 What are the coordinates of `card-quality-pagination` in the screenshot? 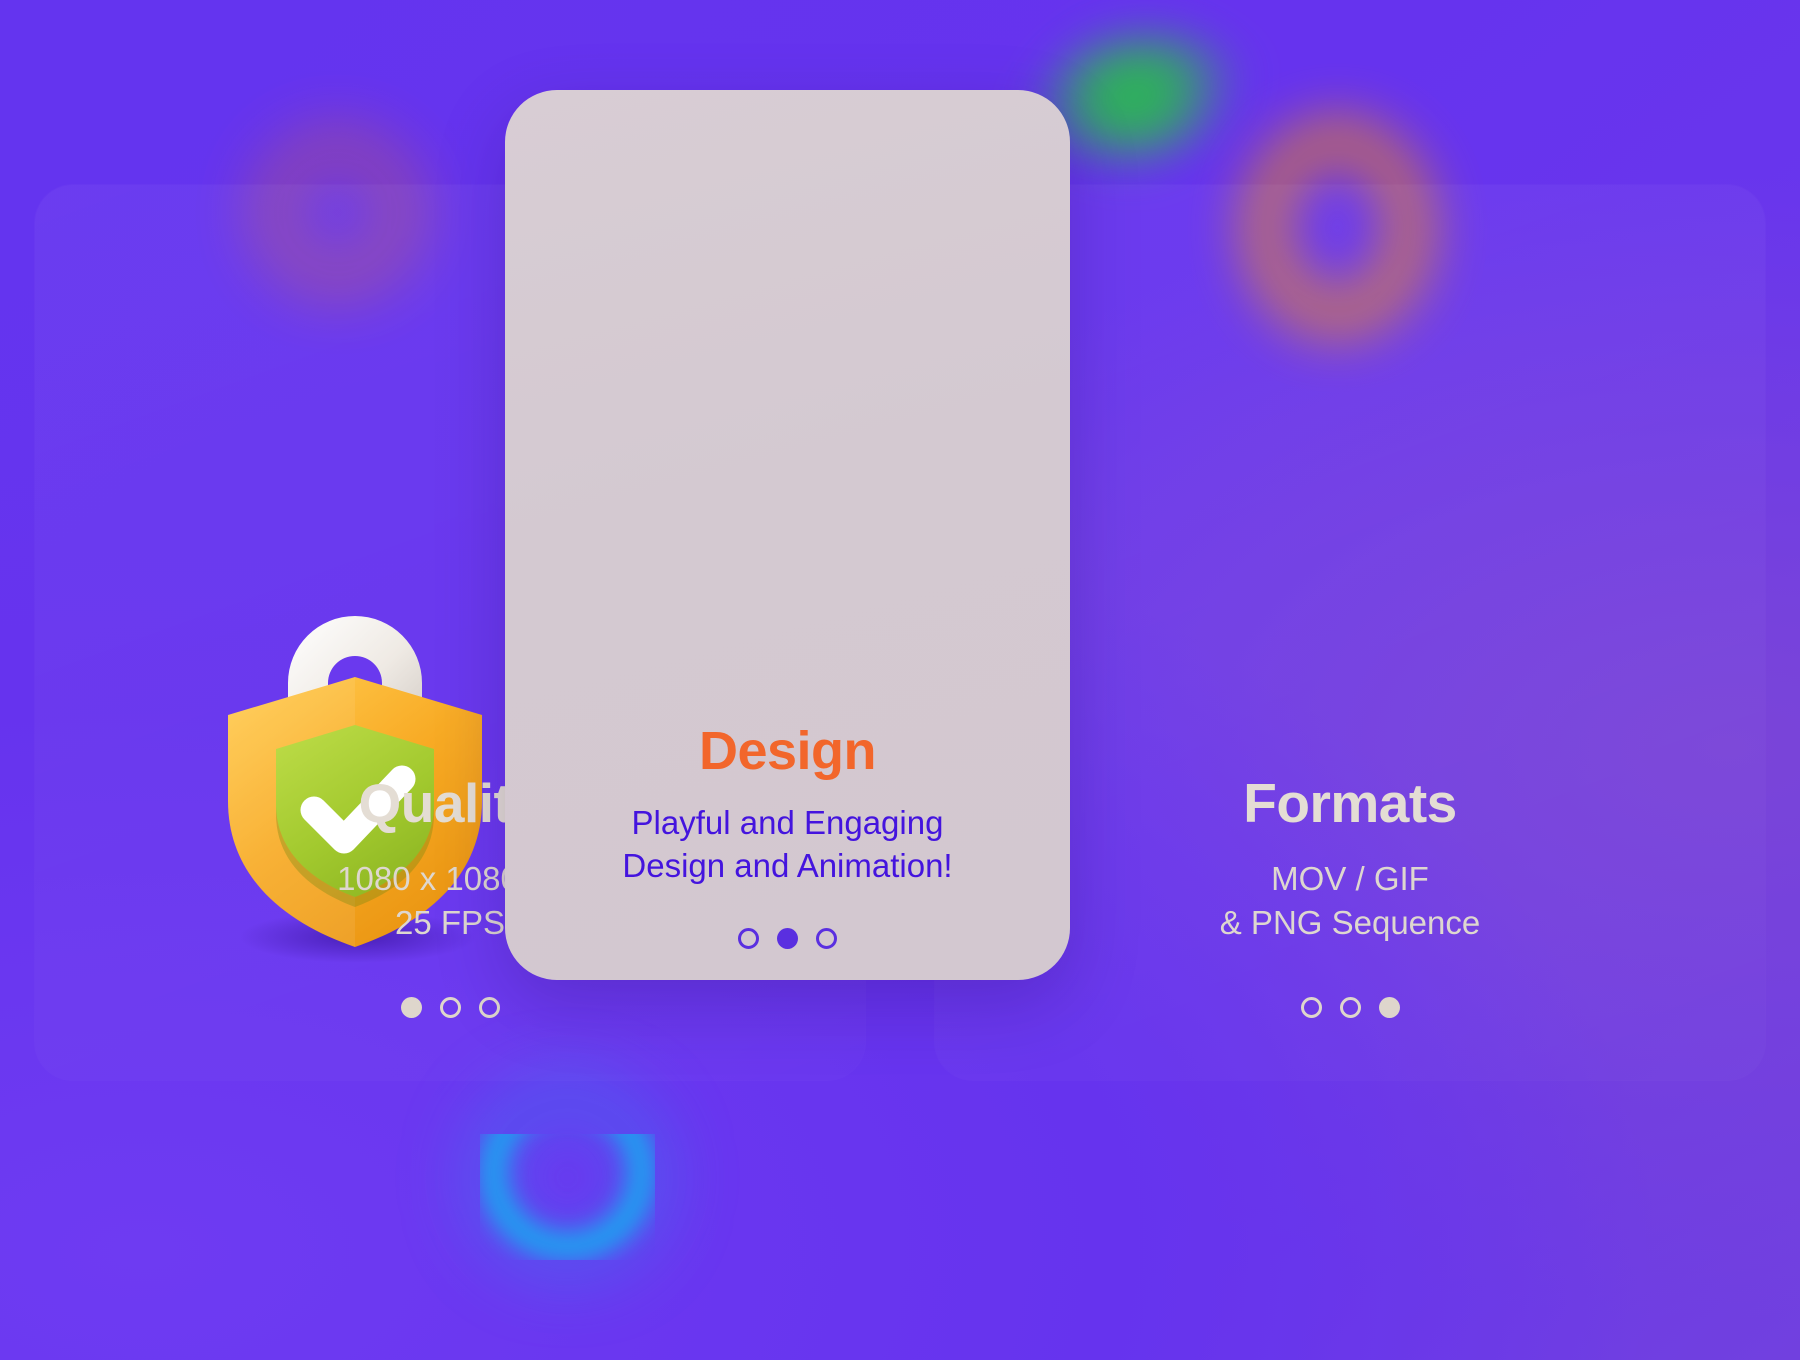 It's located at (450, 1007).